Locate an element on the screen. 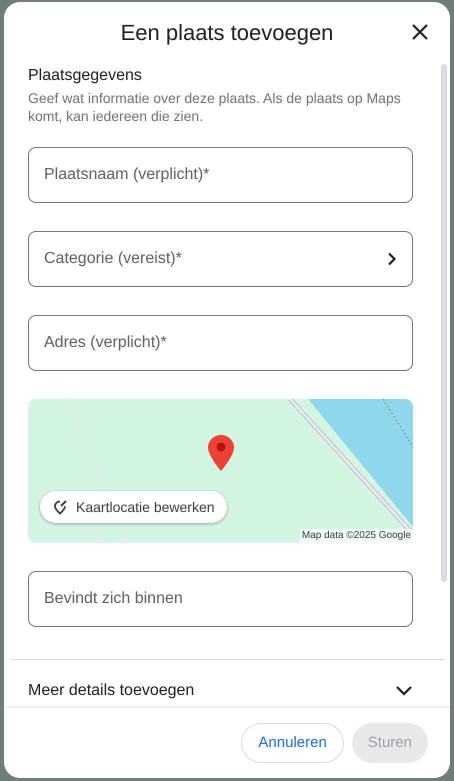 This screenshot has width=454, height=781. chevron-right-icon is located at coordinates (392, 259).